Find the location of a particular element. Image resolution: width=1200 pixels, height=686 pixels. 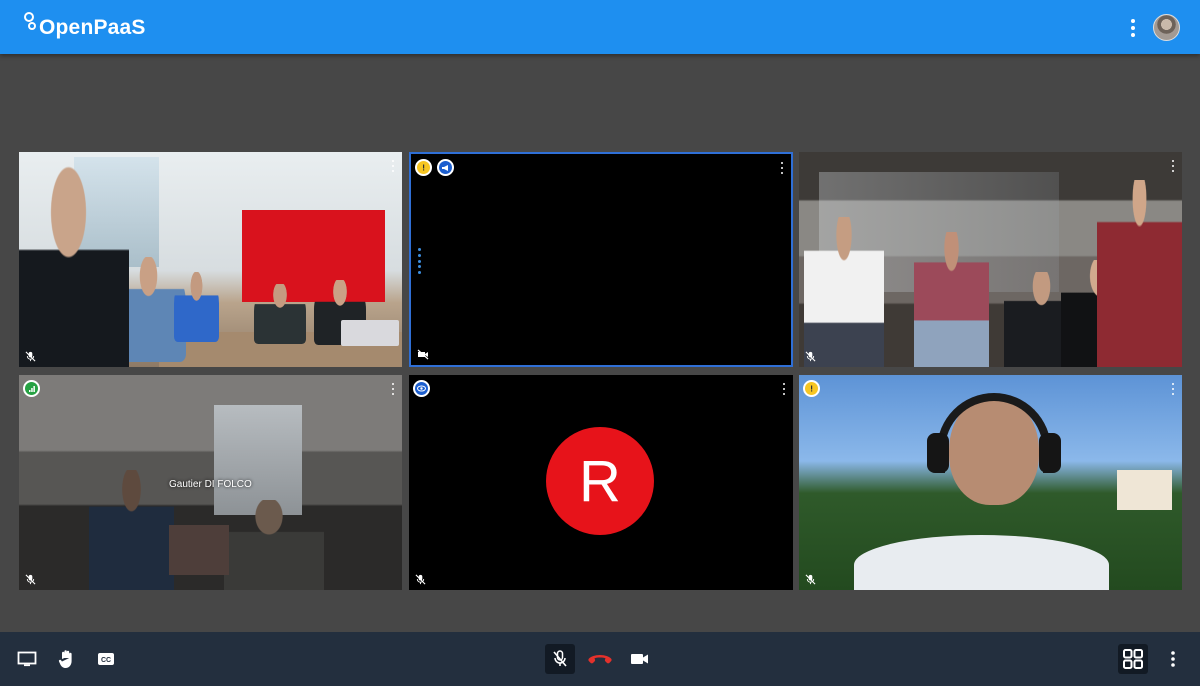

tile-view-button is located at coordinates (1133, 659).